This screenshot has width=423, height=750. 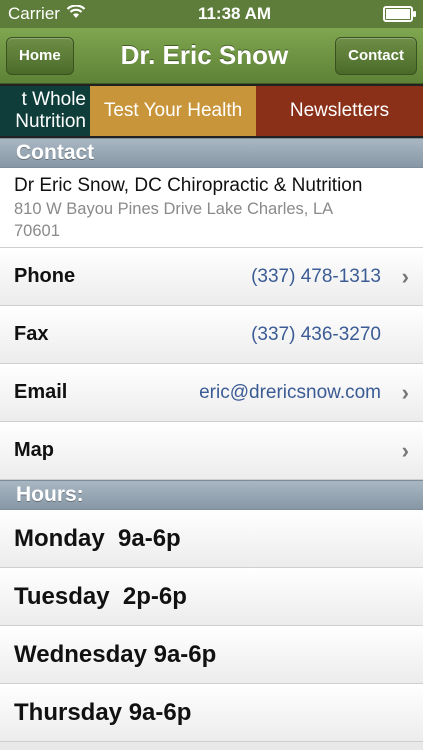 What do you see at coordinates (173, 111) in the screenshot?
I see `tab-test-your-health: Test Your Health` at bounding box center [173, 111].